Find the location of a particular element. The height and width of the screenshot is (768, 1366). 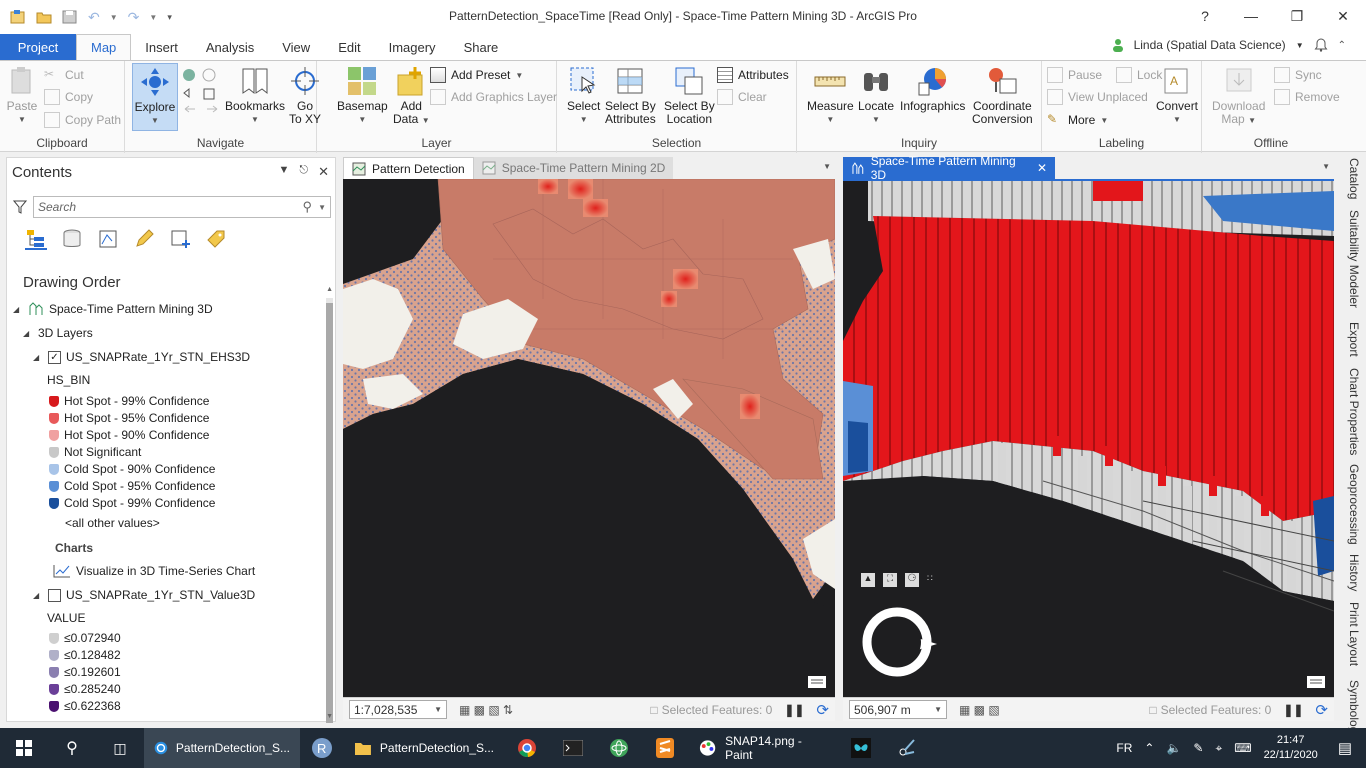

legend-class-item: Cold Spot - 90% Confidence is located at coordinates (132, 469).